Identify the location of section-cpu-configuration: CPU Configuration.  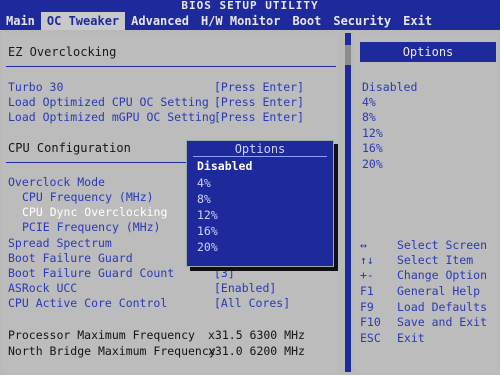
(69, 148).